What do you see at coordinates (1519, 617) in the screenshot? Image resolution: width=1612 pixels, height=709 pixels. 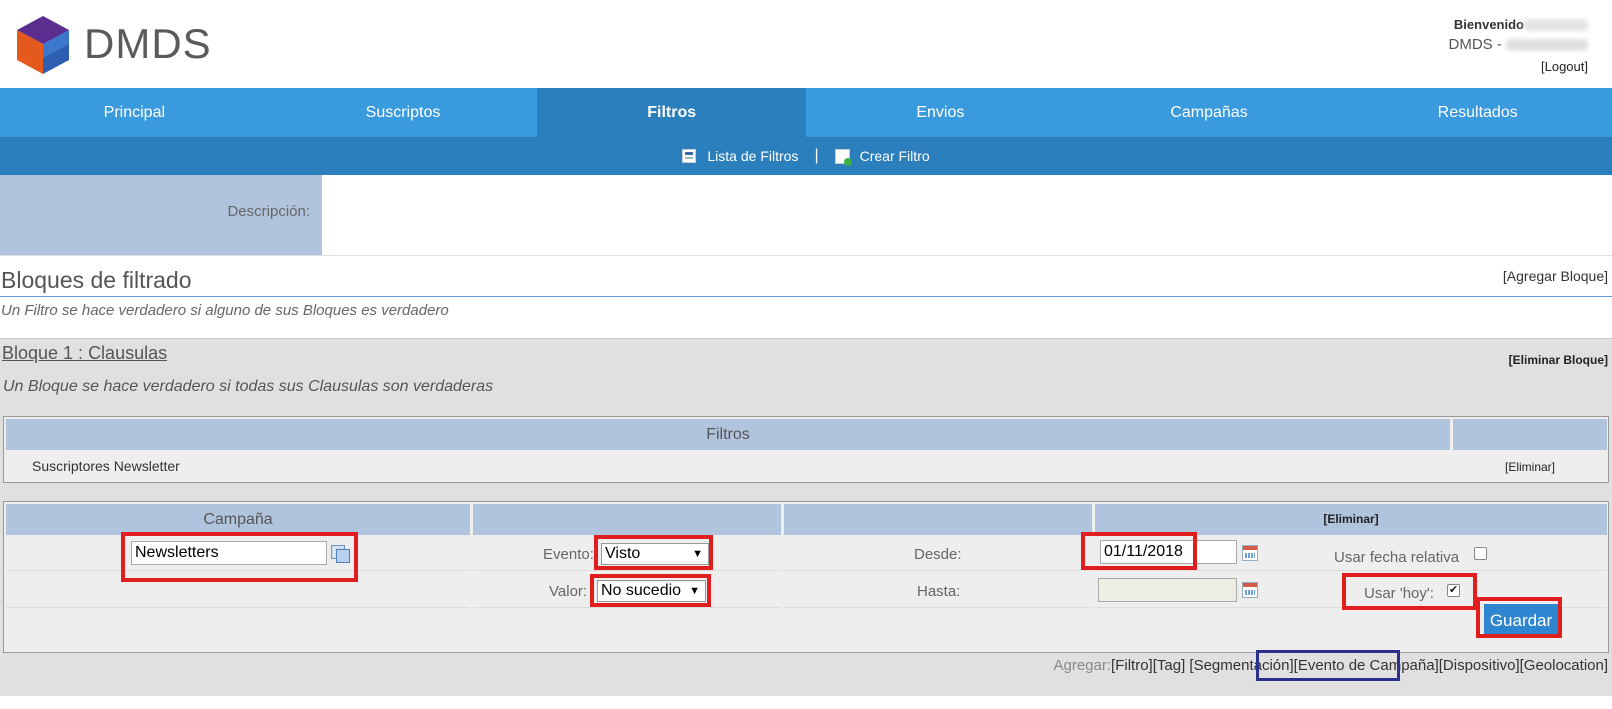 I see `save-highlight` at bounding box center [1519, 617].